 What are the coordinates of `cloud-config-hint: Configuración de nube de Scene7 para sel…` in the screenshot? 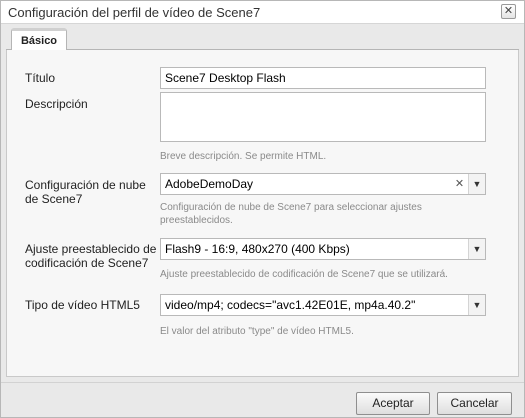 It's located at (291, 214).